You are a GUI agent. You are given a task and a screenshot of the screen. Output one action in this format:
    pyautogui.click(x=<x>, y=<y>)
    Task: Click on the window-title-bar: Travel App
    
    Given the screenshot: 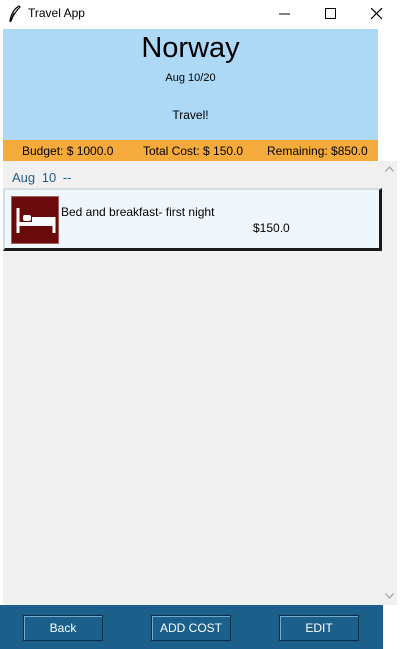 What is the action you would take?
    pyautogui.click(x=200, y=14)
    